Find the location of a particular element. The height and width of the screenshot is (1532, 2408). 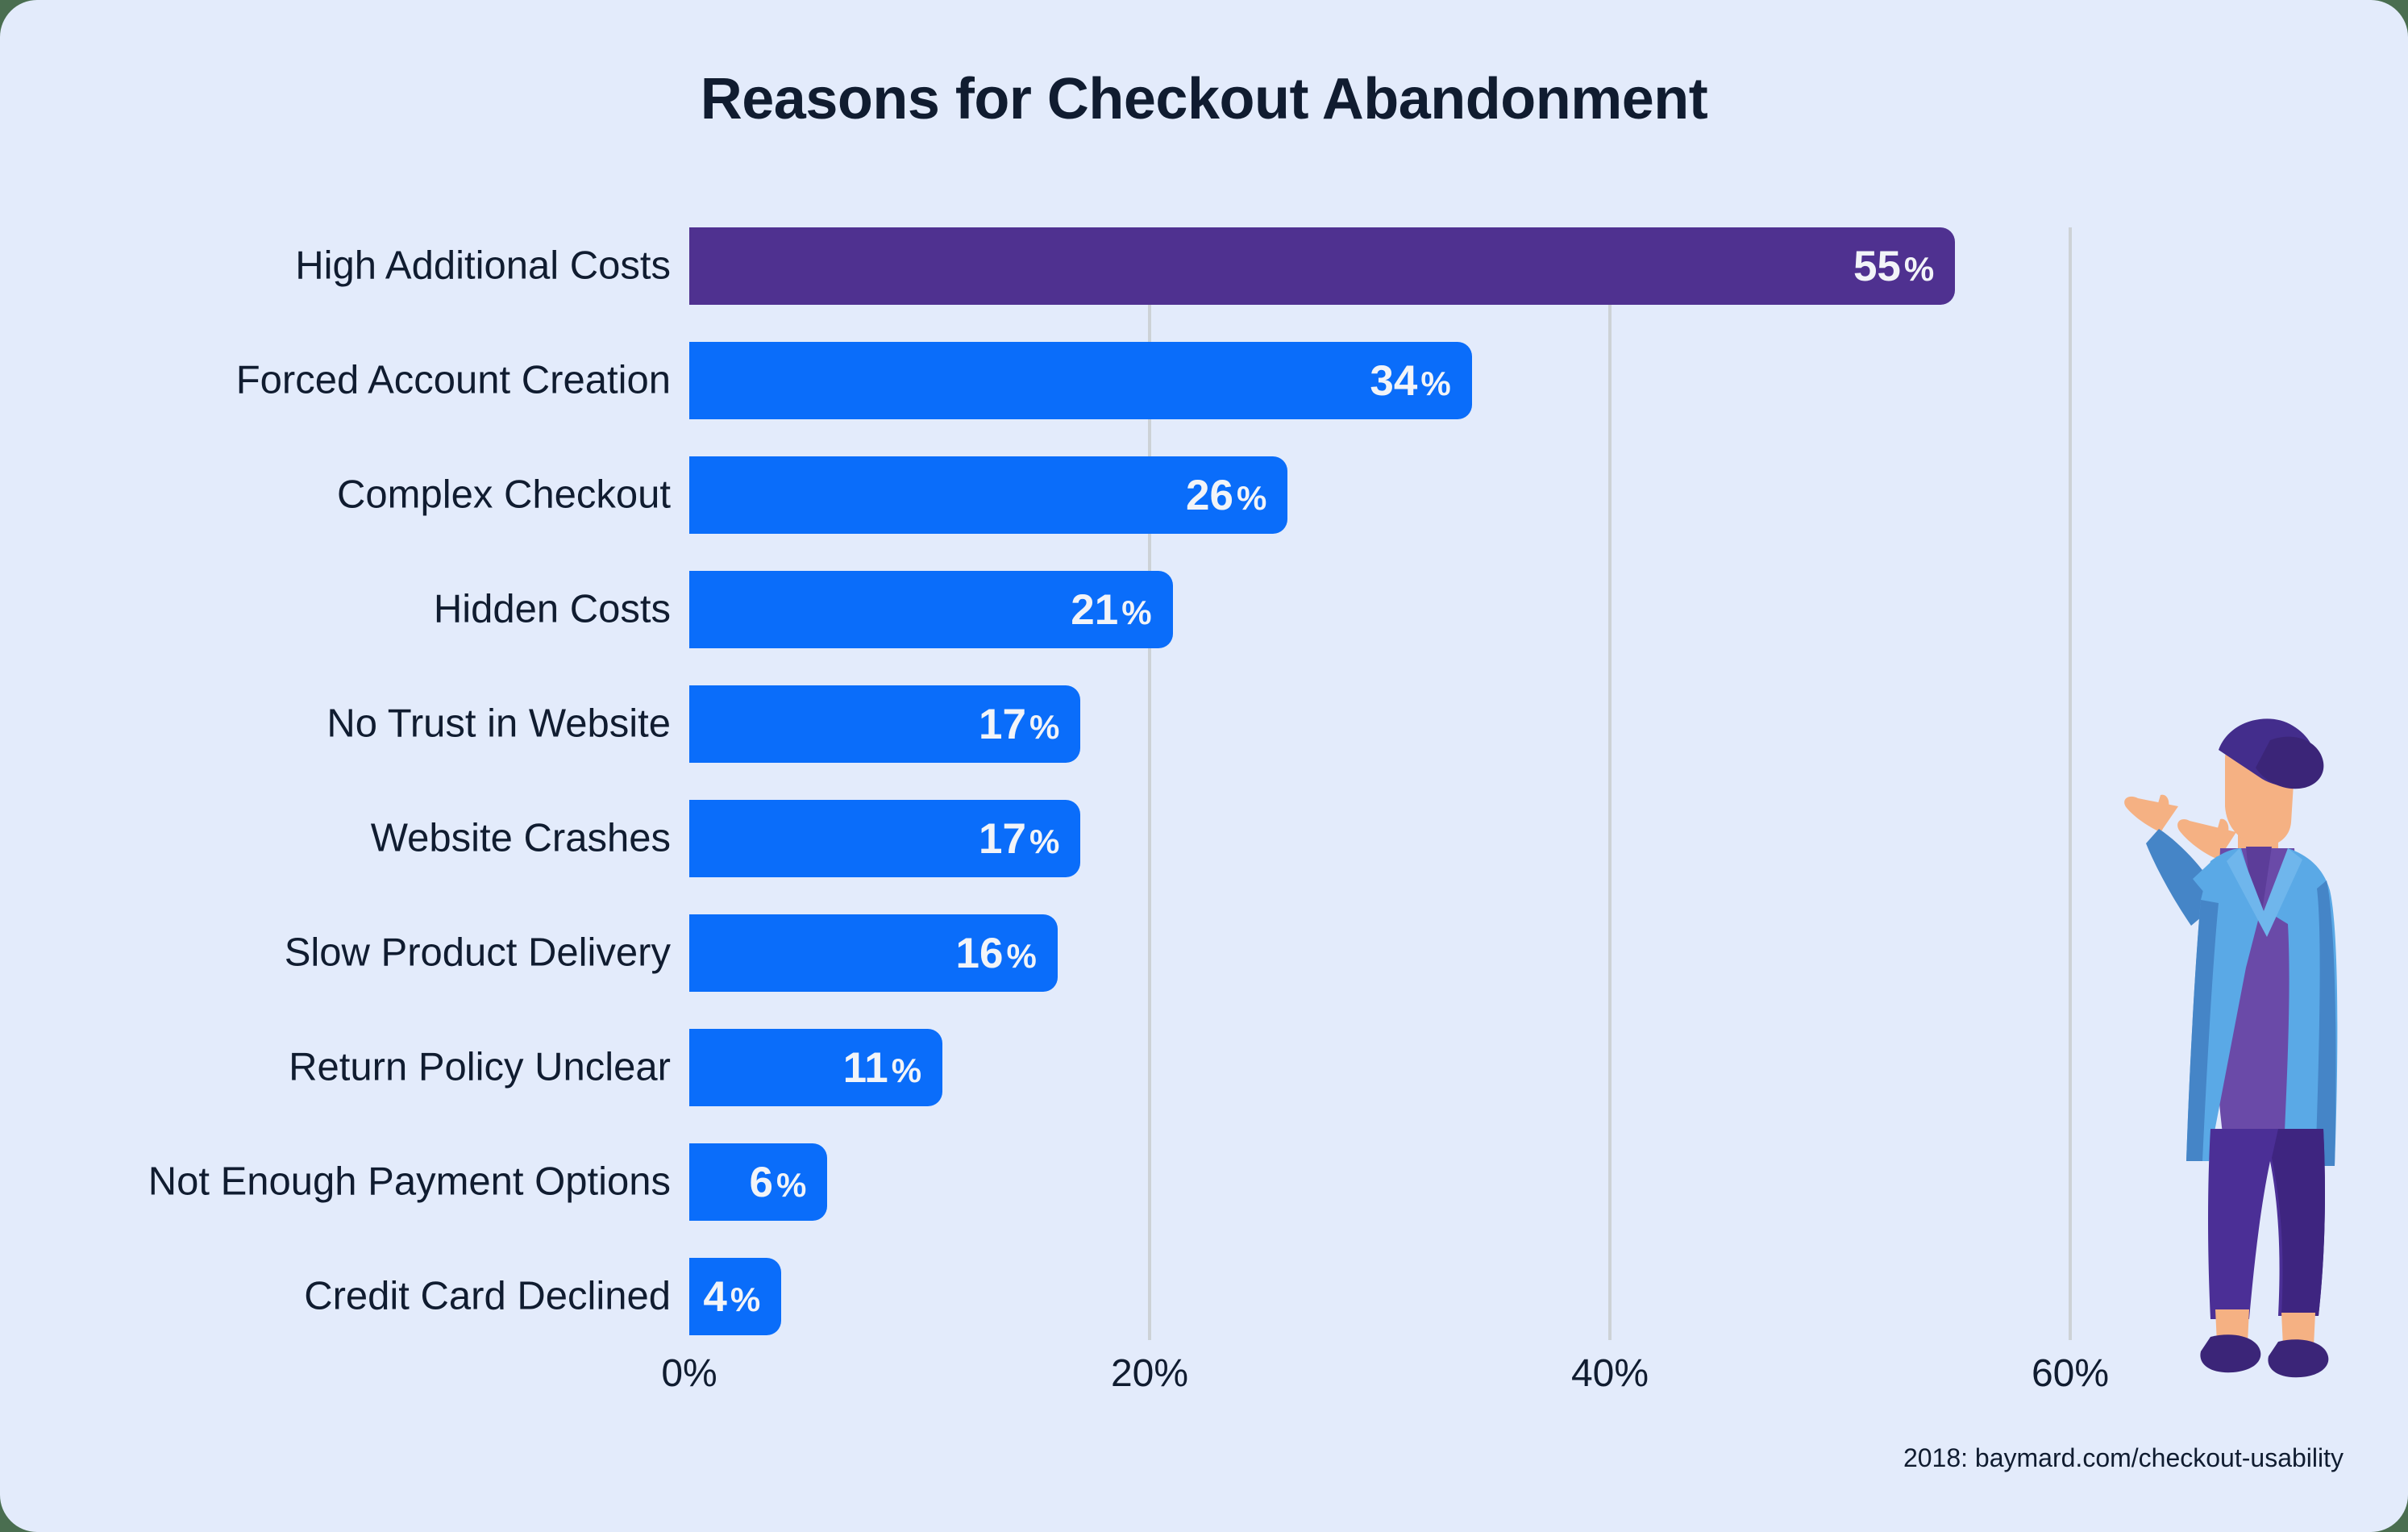

bar-value-label: 26% is located at coordinates (1226, 495).